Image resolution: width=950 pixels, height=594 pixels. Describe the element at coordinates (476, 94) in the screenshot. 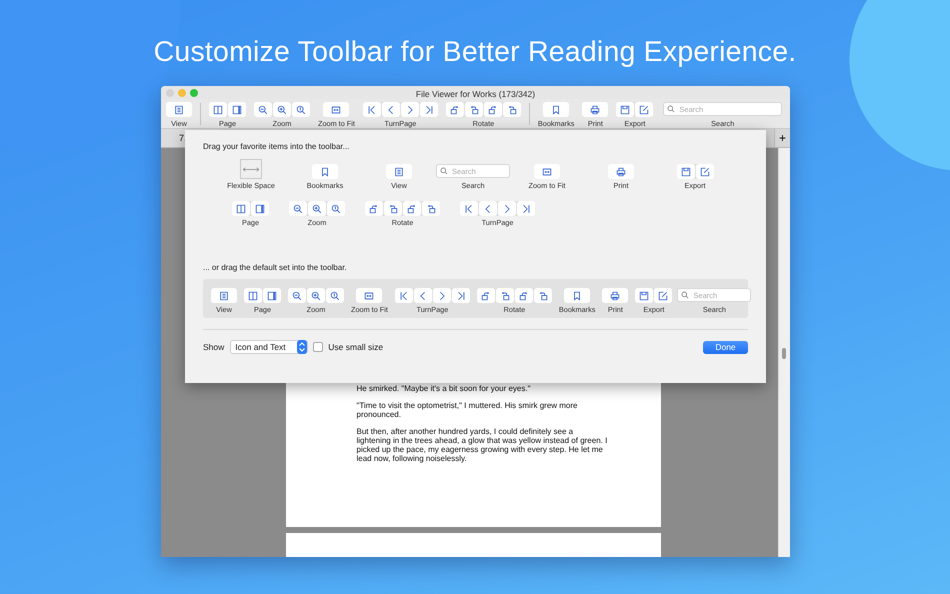

I see `window-title: File Viewer for Works (173/342)` at that location.